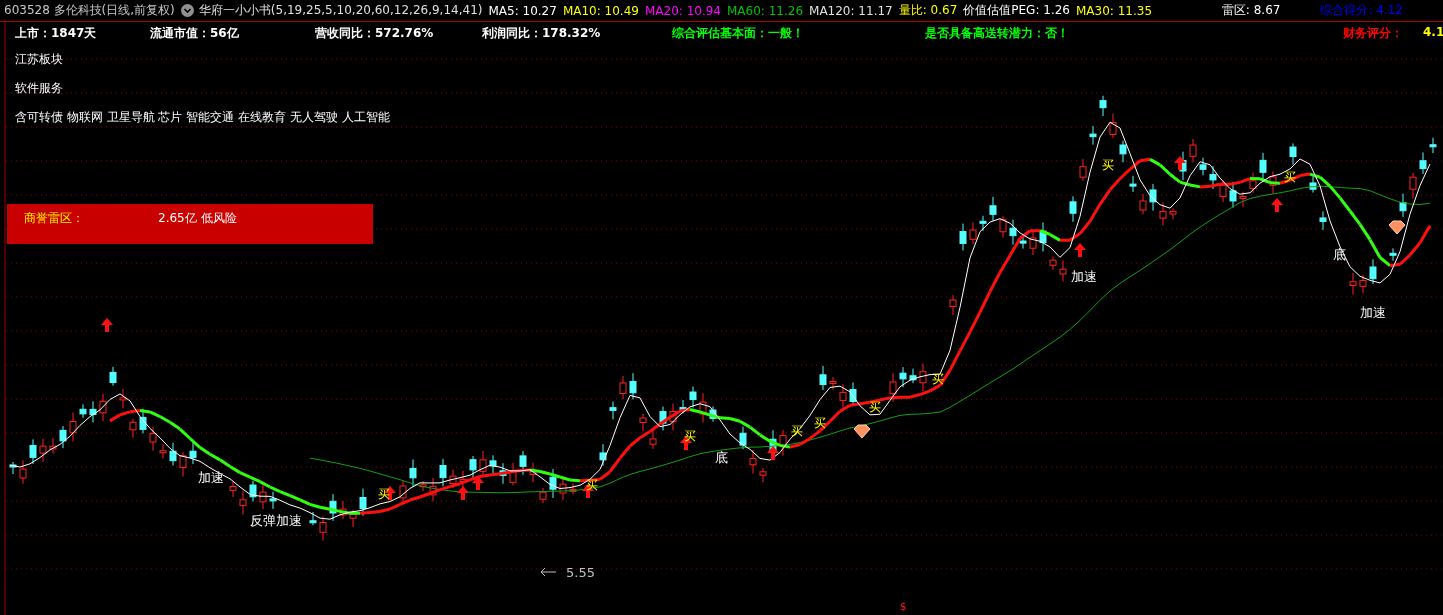 This screenshot has width=1443, height=615. I want to click on signal-text: 底, so click(721, 457).